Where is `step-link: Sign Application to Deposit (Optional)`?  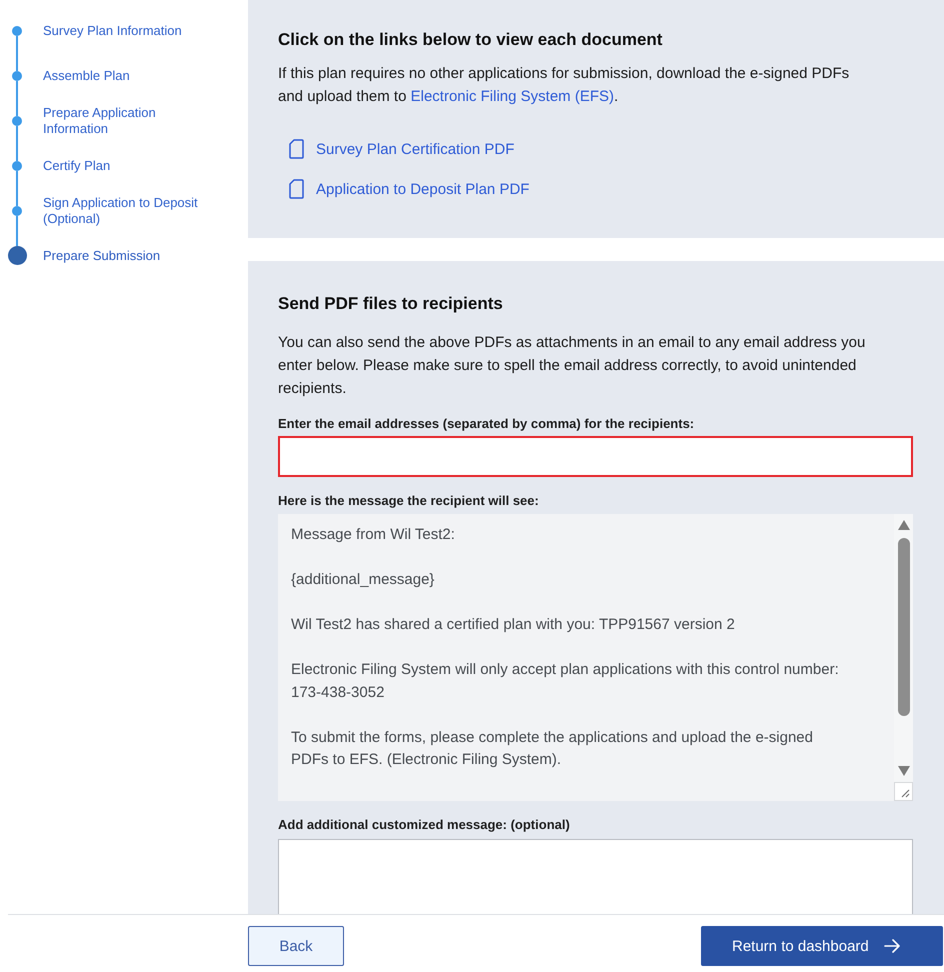
step-link: Sign Application to Deposit (Optional) is located at coordinates (128, 210).